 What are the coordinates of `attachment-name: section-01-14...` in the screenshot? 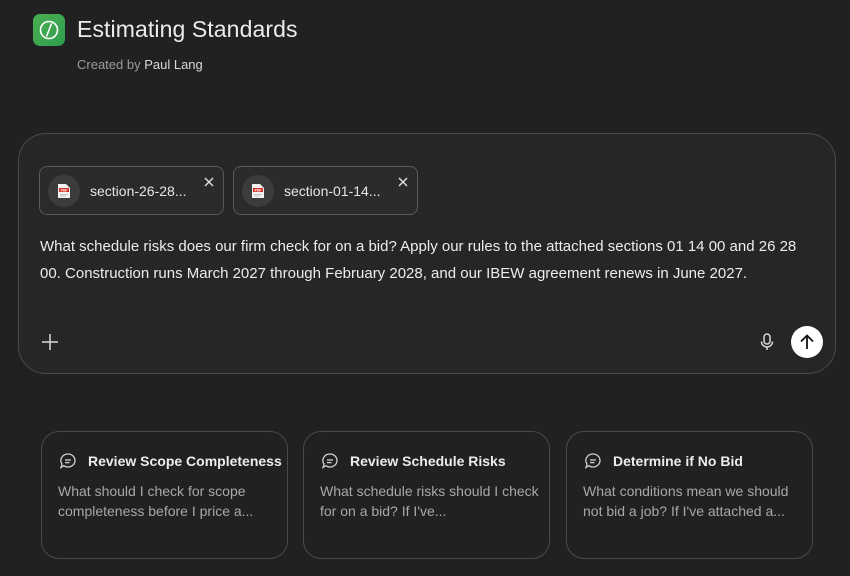 It's located at (332, 191).